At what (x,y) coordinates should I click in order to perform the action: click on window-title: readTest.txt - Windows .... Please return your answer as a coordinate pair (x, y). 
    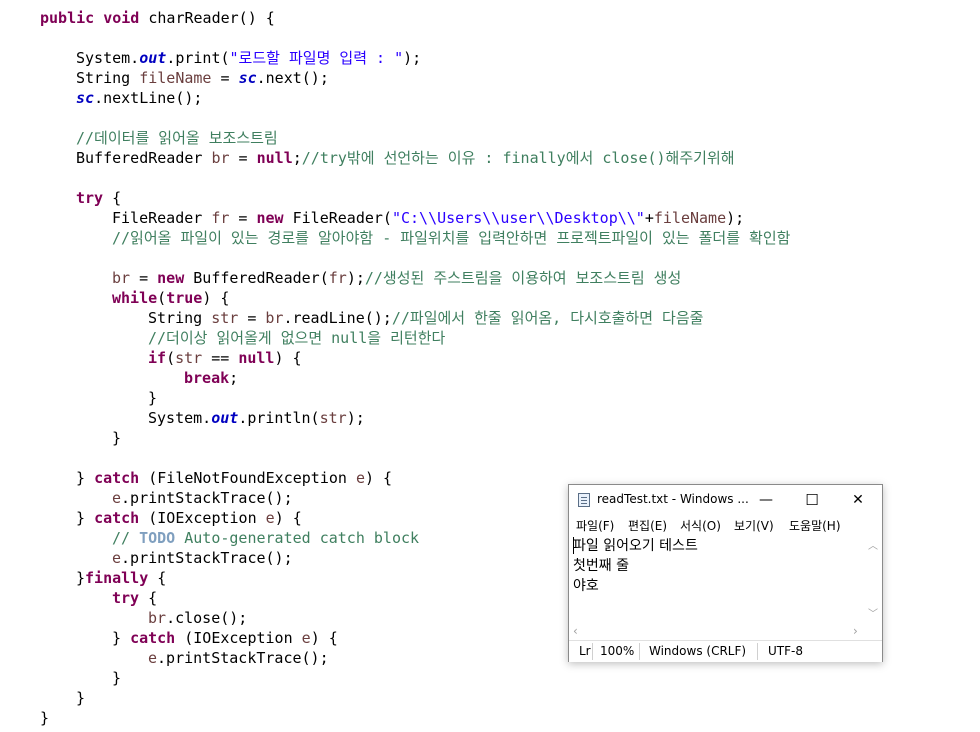
    Looking at the image, I should click on (673, 499).